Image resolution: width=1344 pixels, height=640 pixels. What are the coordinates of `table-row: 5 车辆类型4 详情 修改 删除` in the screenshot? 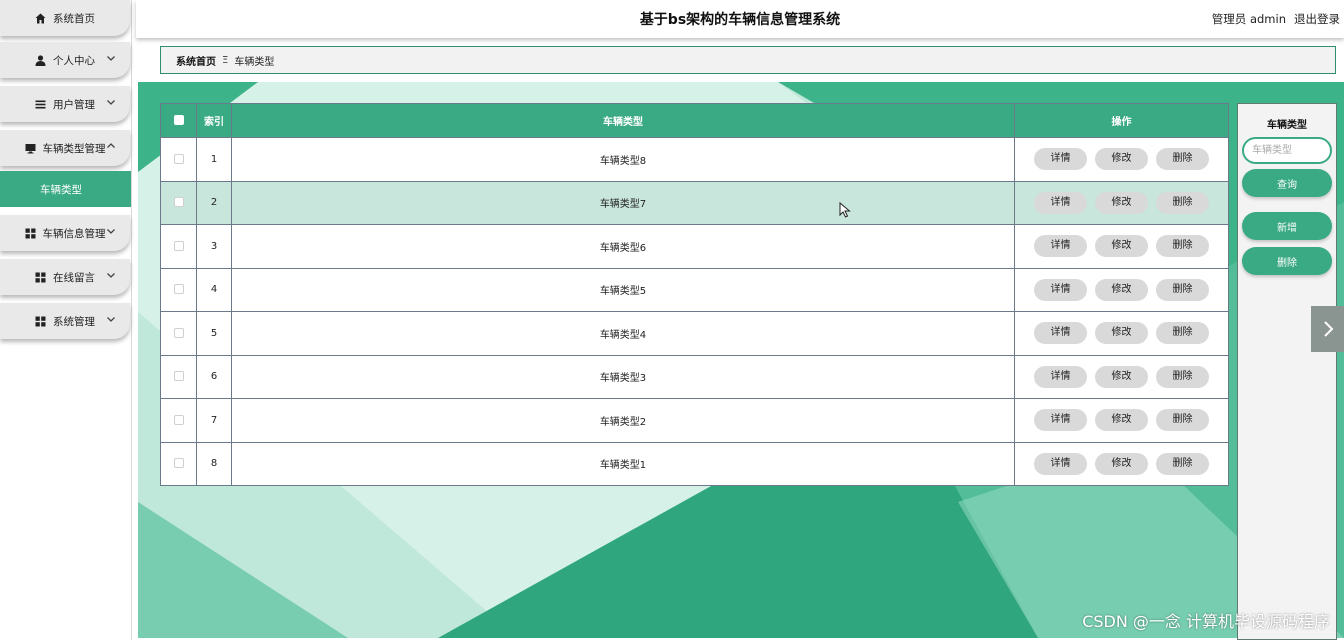 It's located at (694, 333).